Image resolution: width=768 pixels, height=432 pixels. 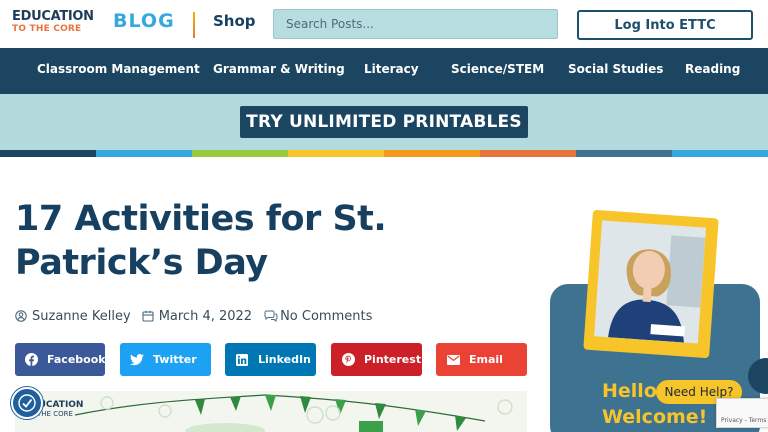 I want to click on share-linkedin-button: LinkedIn, so click(x=270, y=359).